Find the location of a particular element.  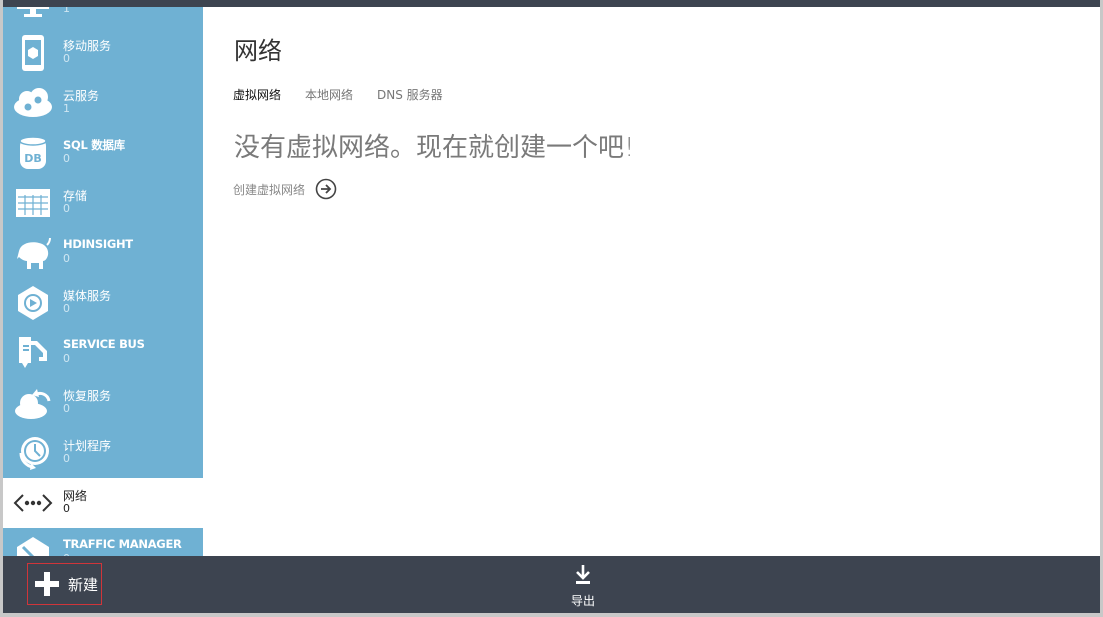

plus-icon is located at coordinates (47, 584).